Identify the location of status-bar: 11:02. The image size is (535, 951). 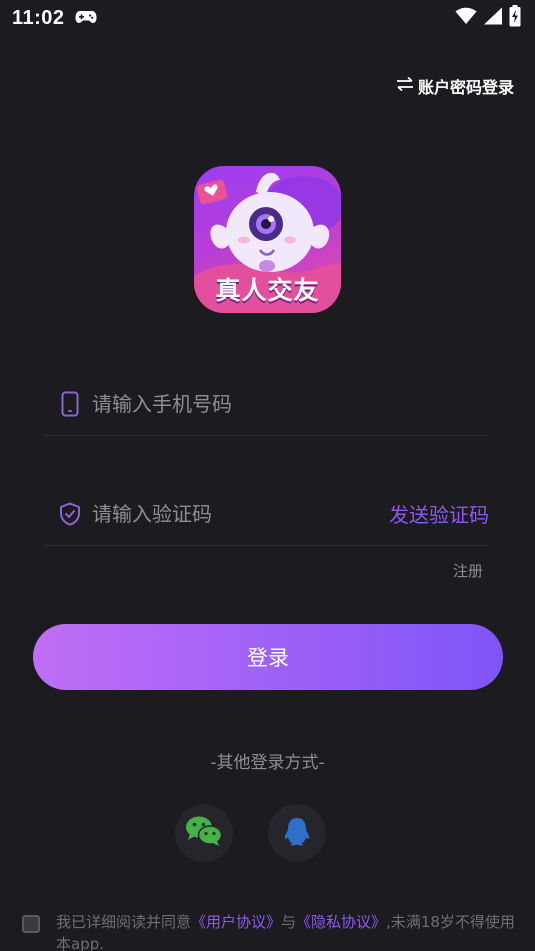
(267, 18).